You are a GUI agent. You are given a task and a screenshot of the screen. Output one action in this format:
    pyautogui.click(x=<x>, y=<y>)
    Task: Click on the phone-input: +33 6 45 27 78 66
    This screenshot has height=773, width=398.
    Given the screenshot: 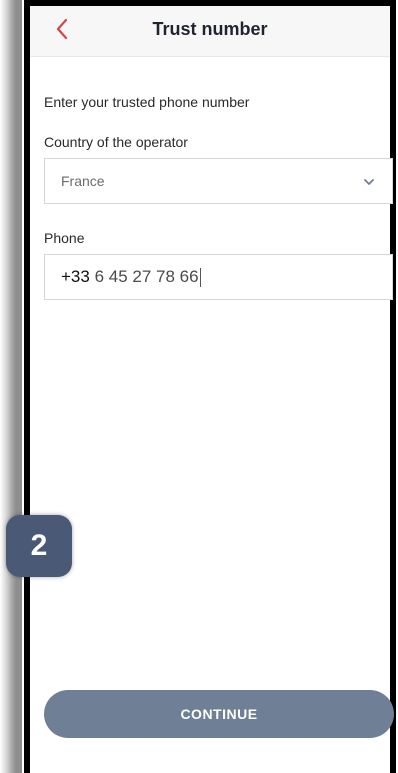 What is the action you would take?
    pyautogui.click(x=218, y=277)
    